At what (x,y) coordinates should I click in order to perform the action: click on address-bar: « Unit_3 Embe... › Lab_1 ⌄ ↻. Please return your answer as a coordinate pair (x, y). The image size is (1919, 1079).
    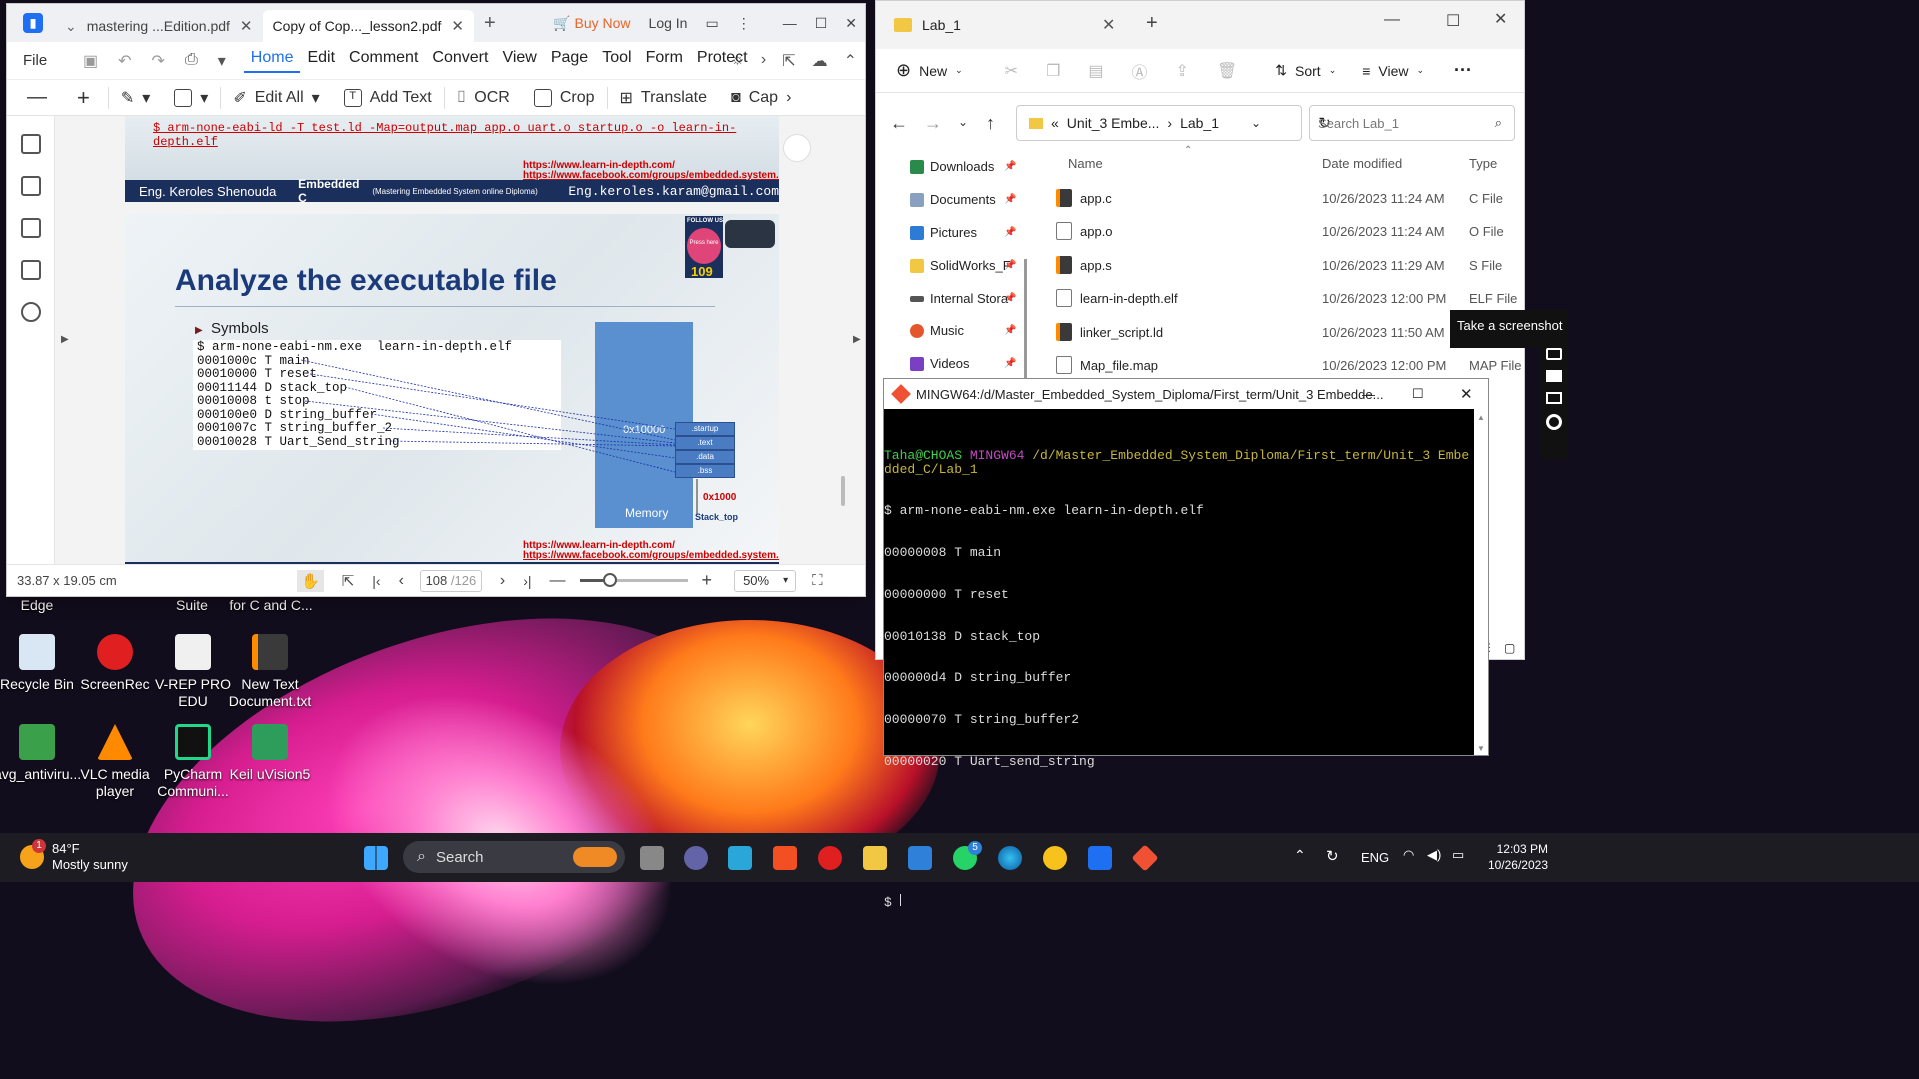
    Looking at the image, I should click on (1173, 123).